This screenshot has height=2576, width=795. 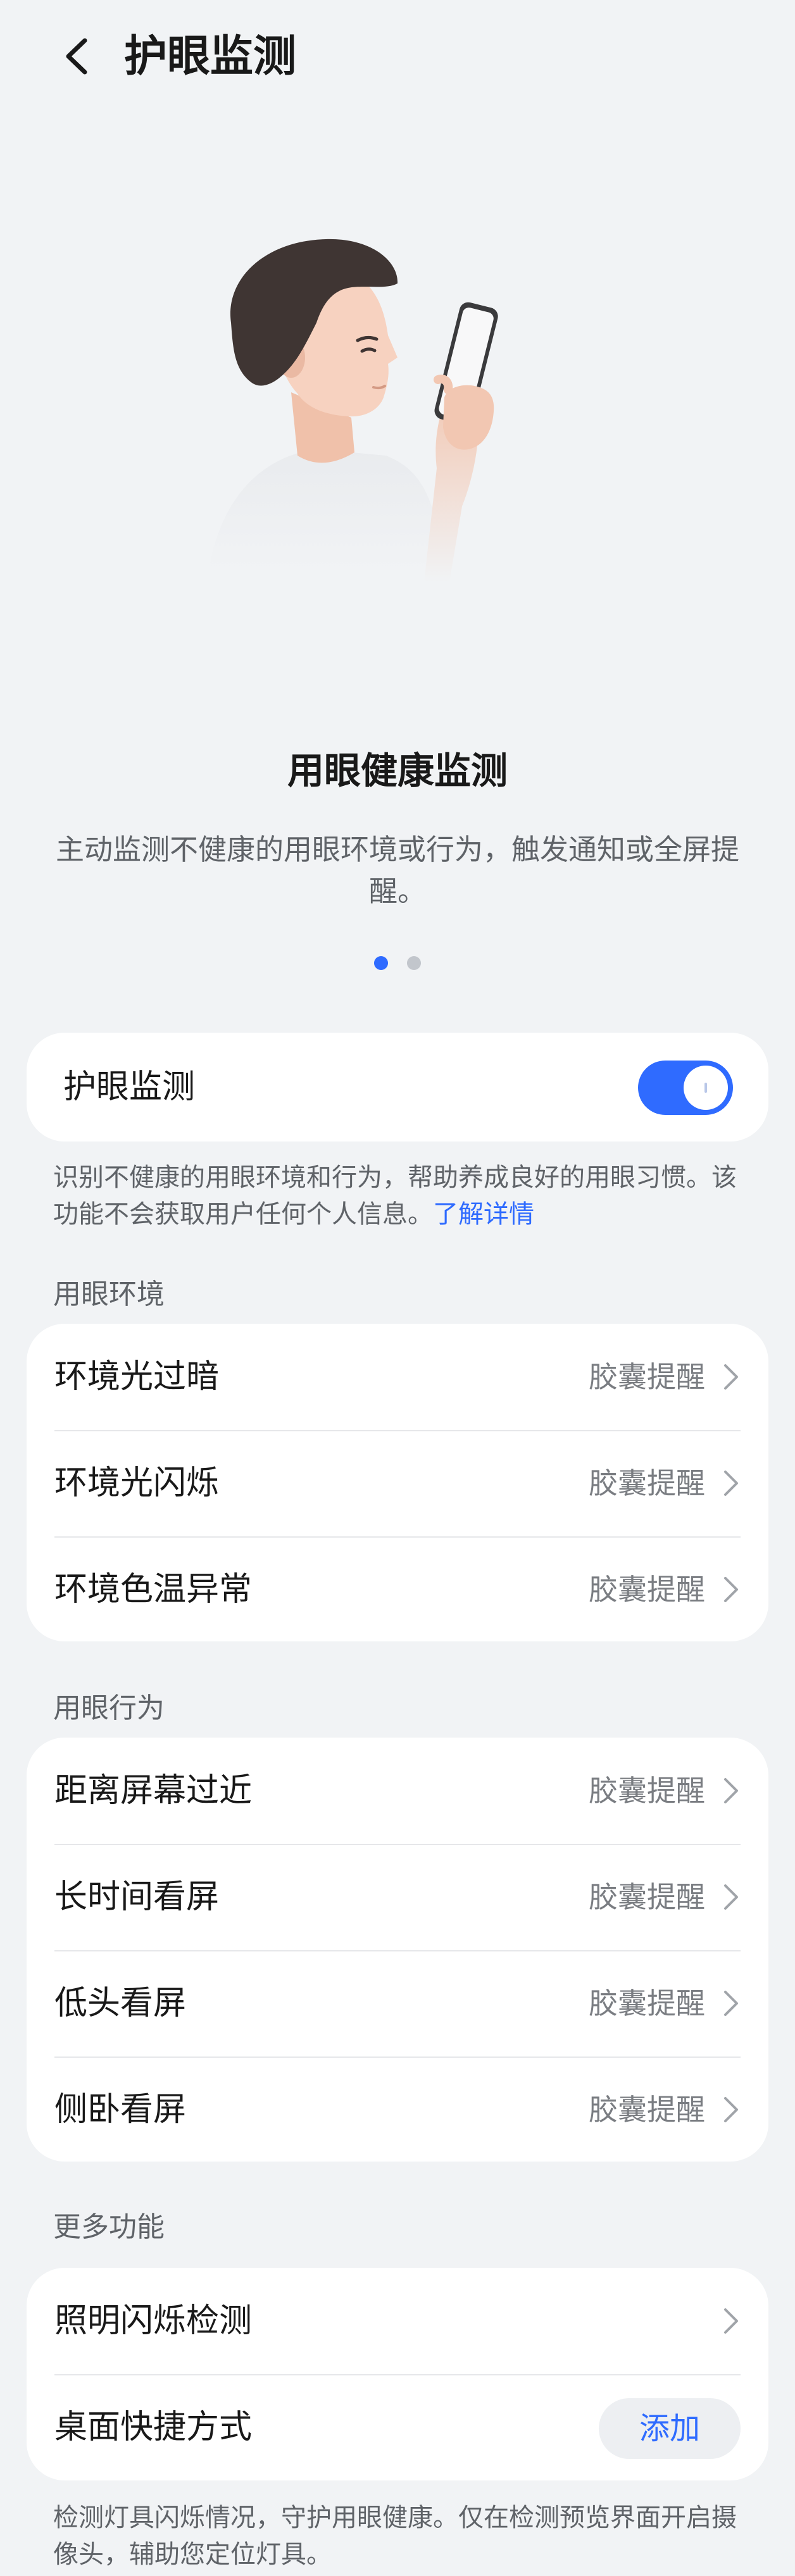 What do you see at coordinates (398, 770) in the screenshot?
I see `feature-title: 用眼健康监测` at bounding box center [398, 770].